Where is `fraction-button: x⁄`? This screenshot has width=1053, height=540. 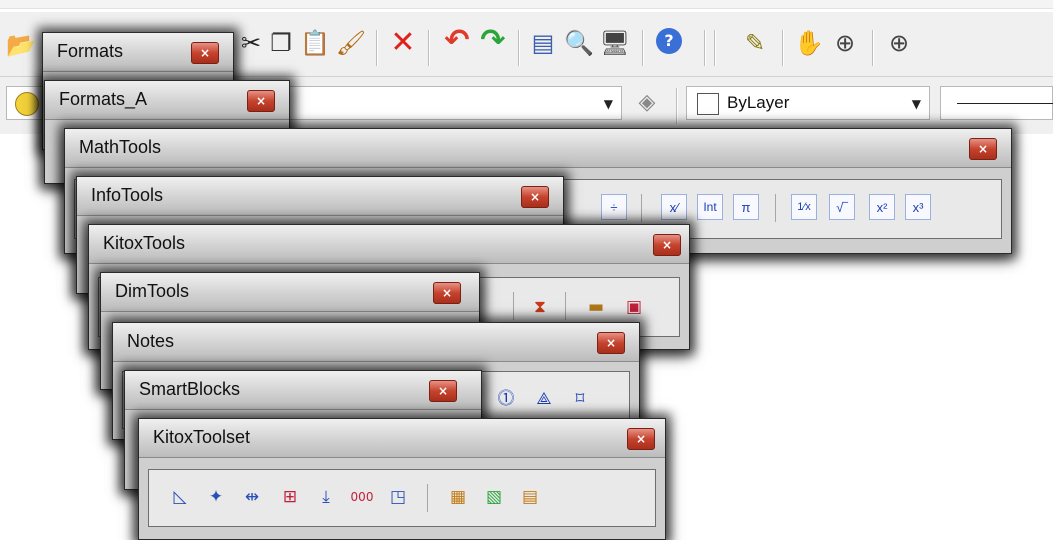 fraction-button: x⁄ is located at coordinates (674, 207).